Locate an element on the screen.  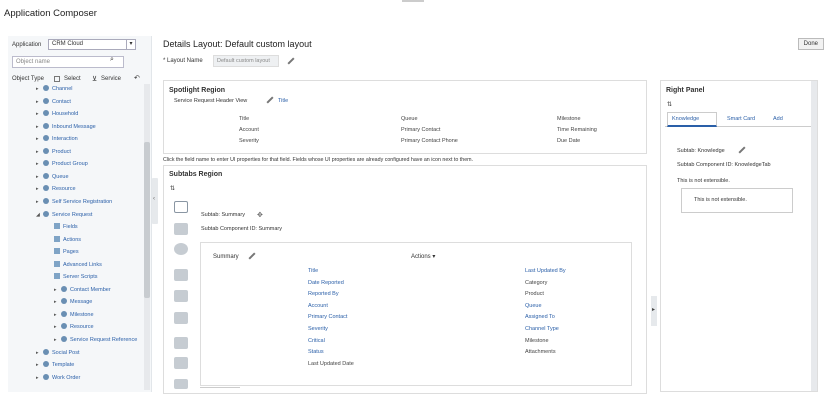
tree-item: ▸ Contact is located at coordinates (53, 102).